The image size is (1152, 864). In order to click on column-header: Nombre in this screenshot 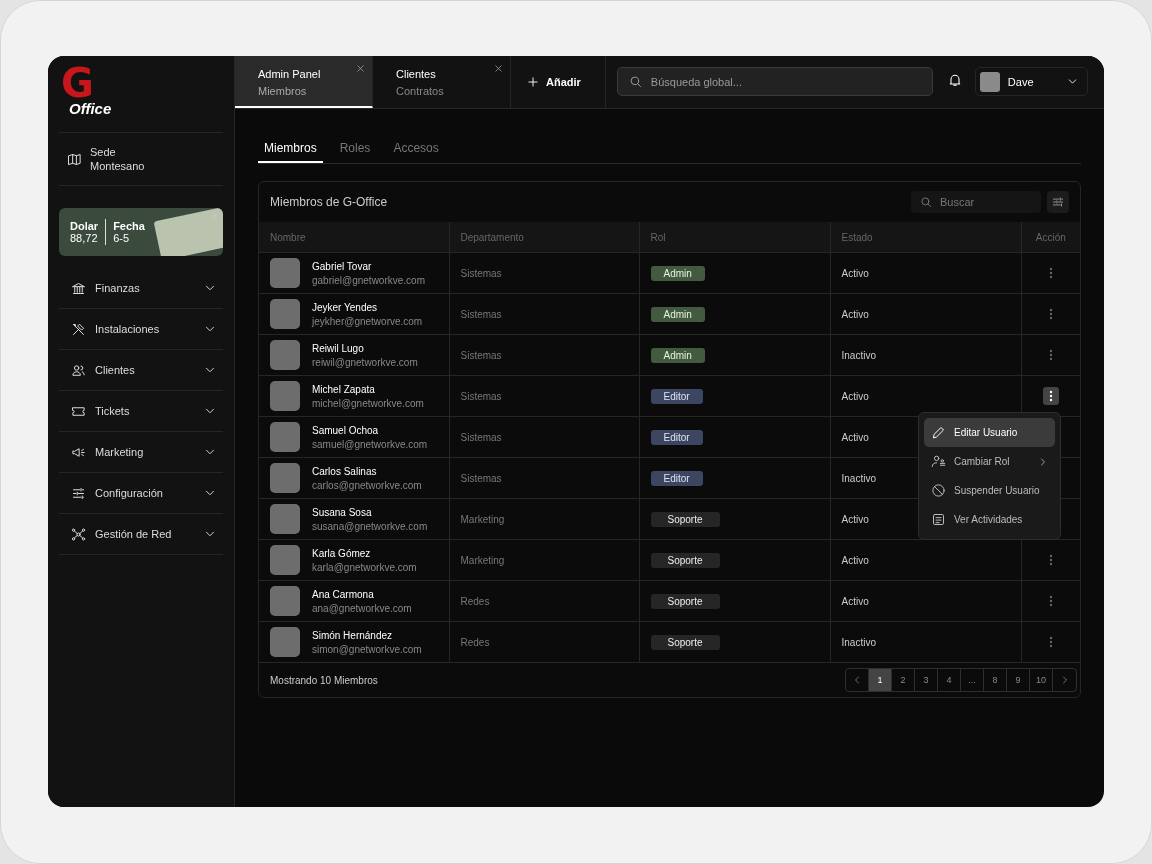, I will do `click(354, 237)`.